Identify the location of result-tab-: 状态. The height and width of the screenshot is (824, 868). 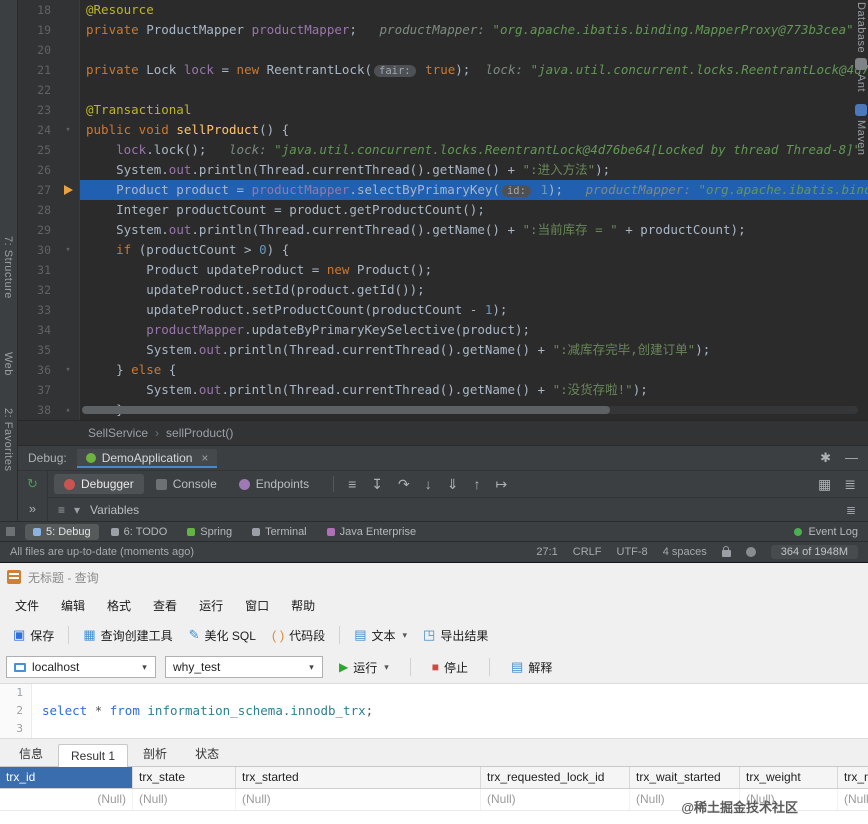
(207, 753).